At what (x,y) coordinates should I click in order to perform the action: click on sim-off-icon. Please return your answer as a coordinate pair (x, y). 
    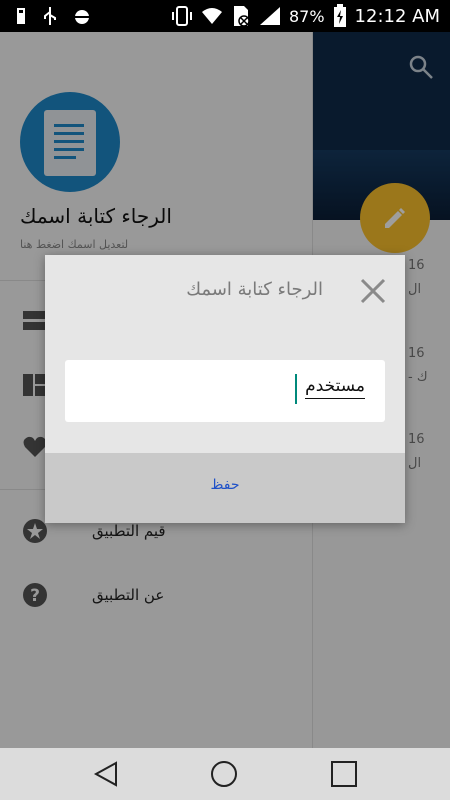
    Looking at the image, I should click on (241, 16).